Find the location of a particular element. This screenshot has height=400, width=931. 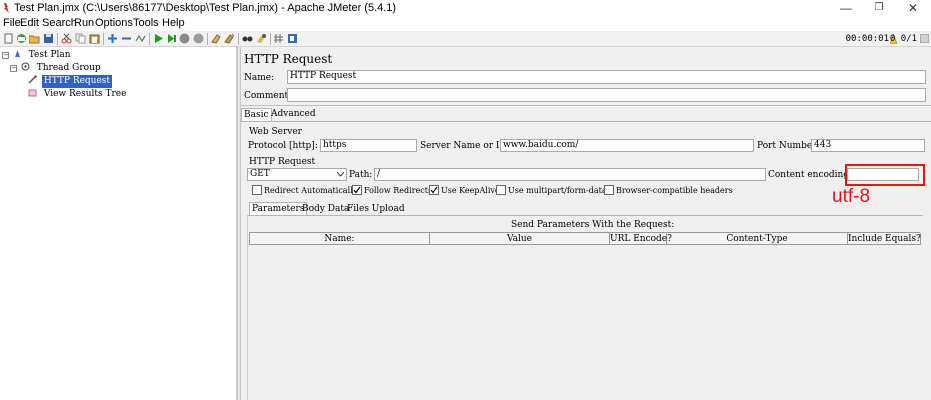

stop-icon is located at coordinates (184, 38).